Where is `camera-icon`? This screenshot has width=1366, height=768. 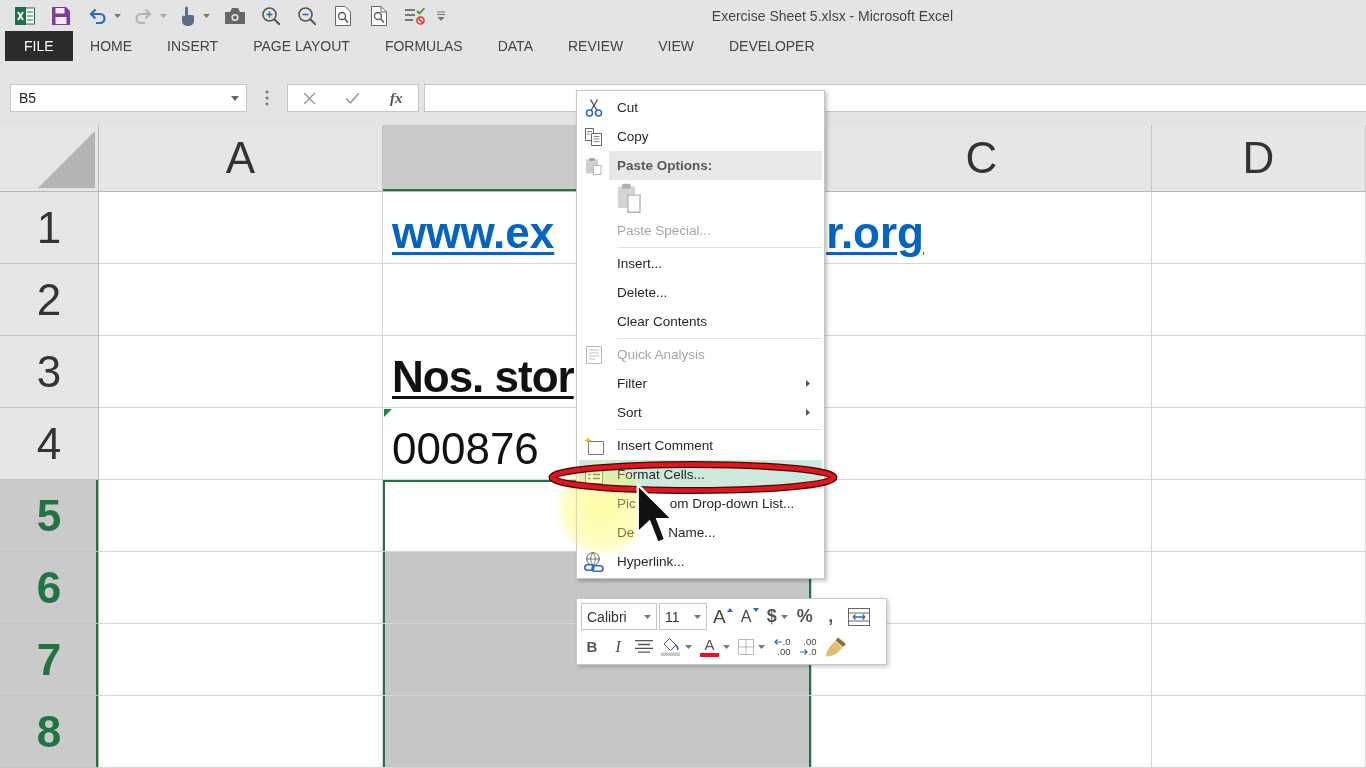
camera-icon is located at coordinates (235, 15).